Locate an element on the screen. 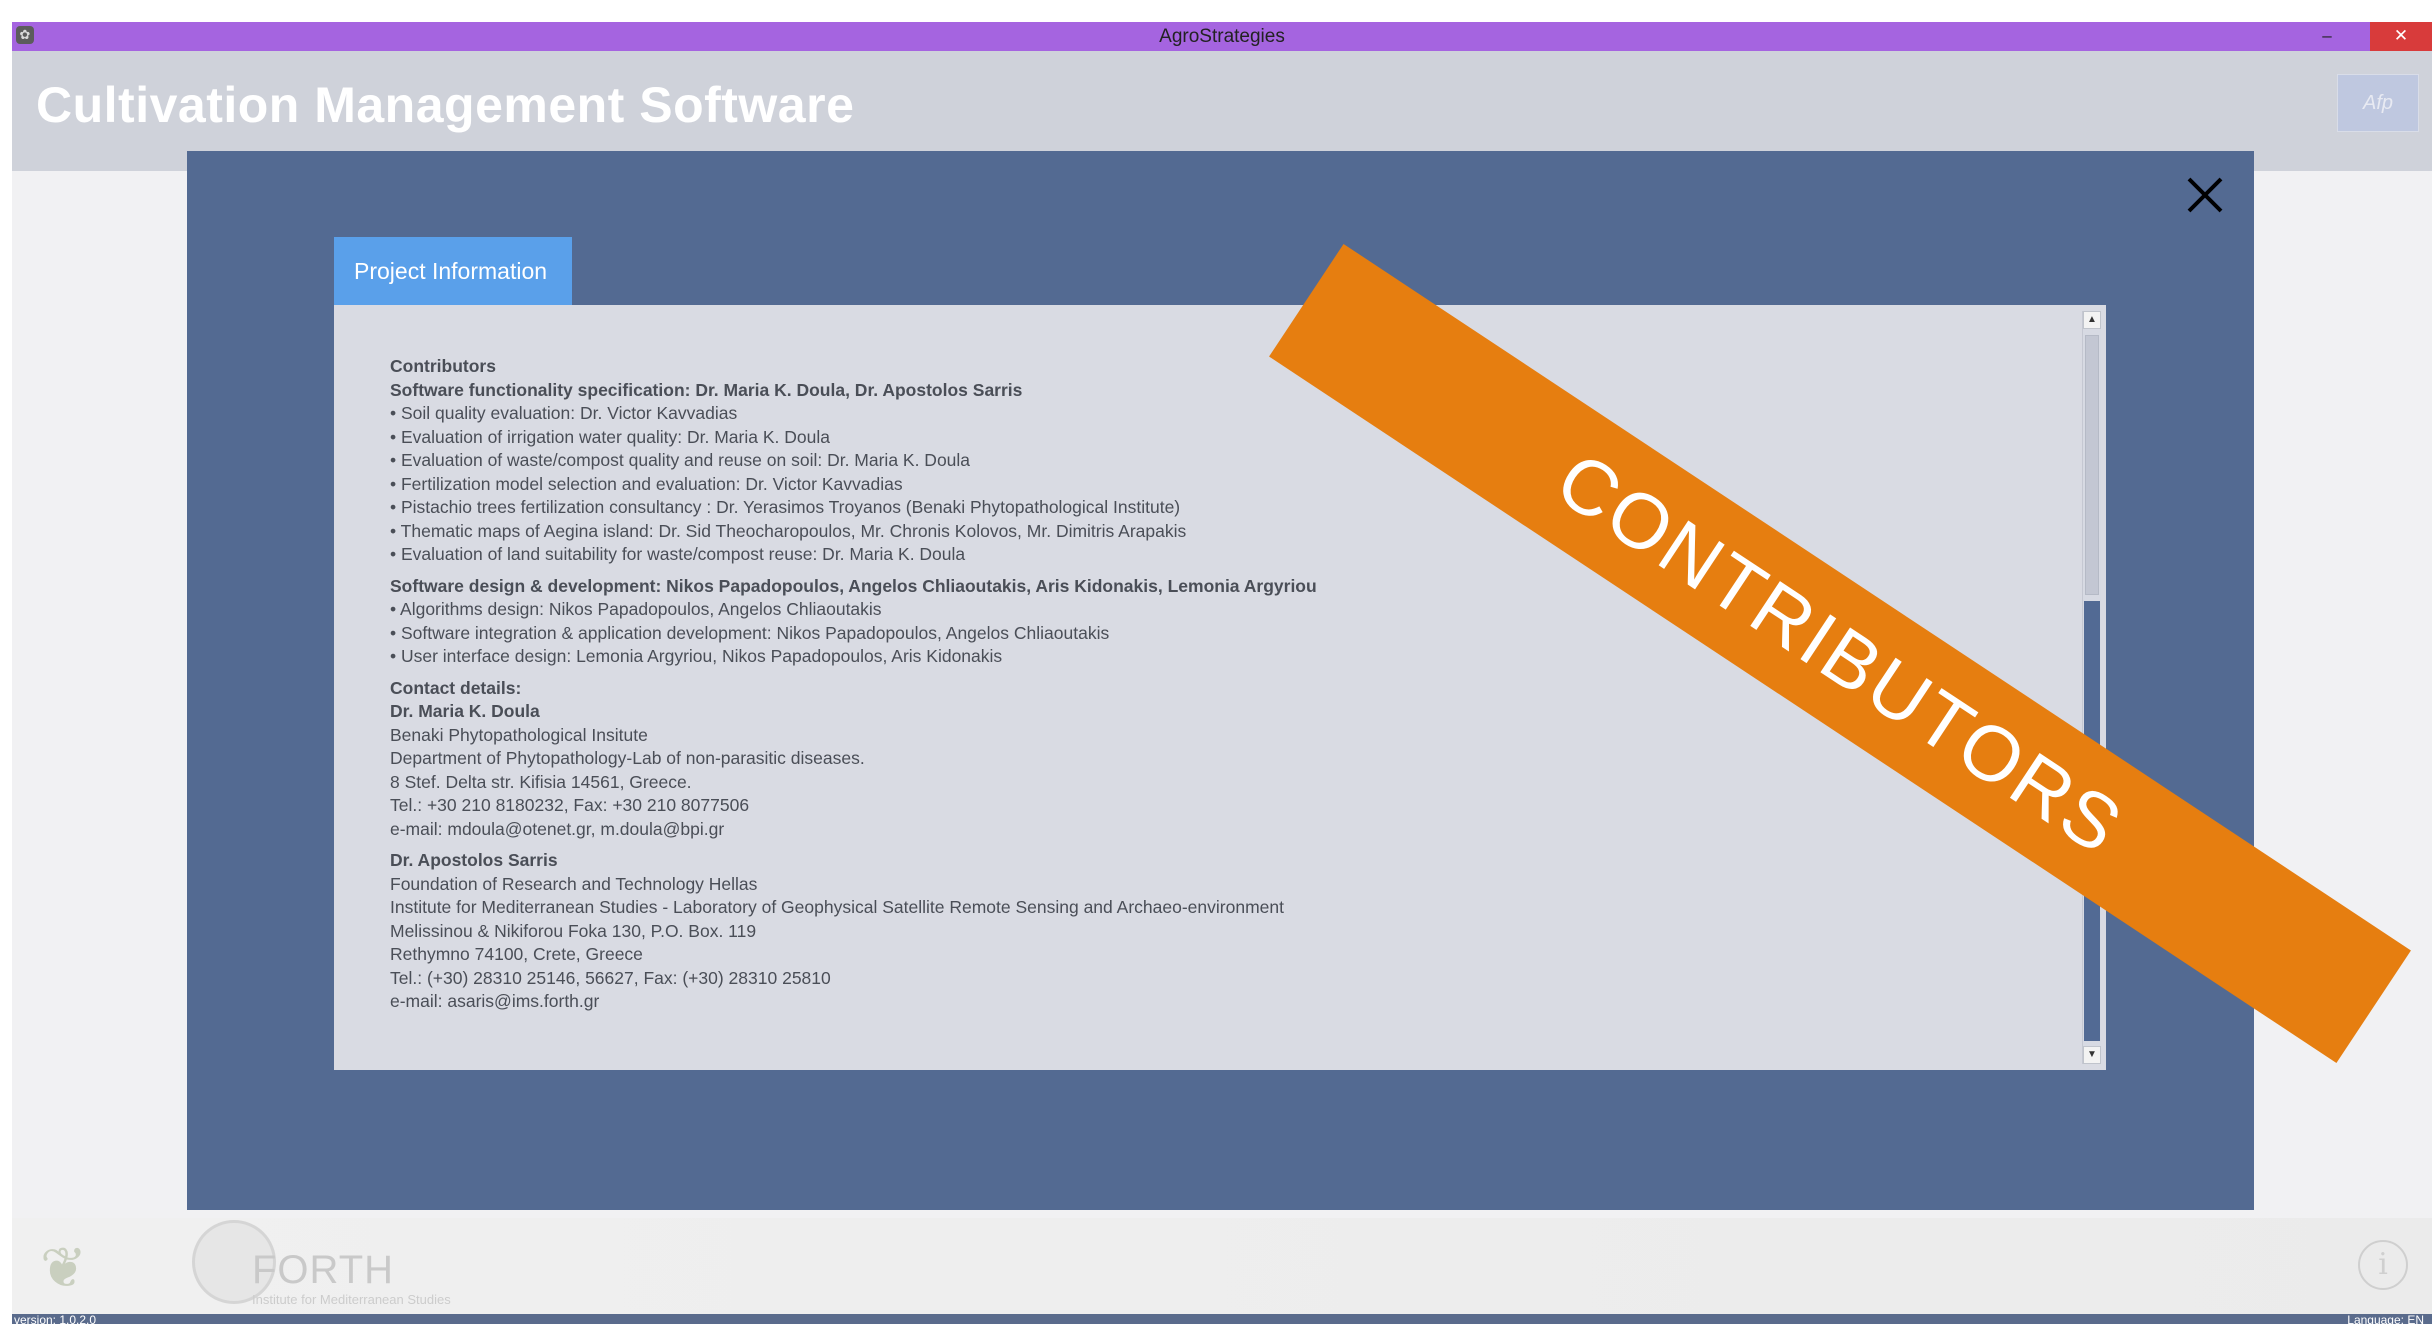  scroll-up-button: ▲ is located at coordinates (2092, 320).